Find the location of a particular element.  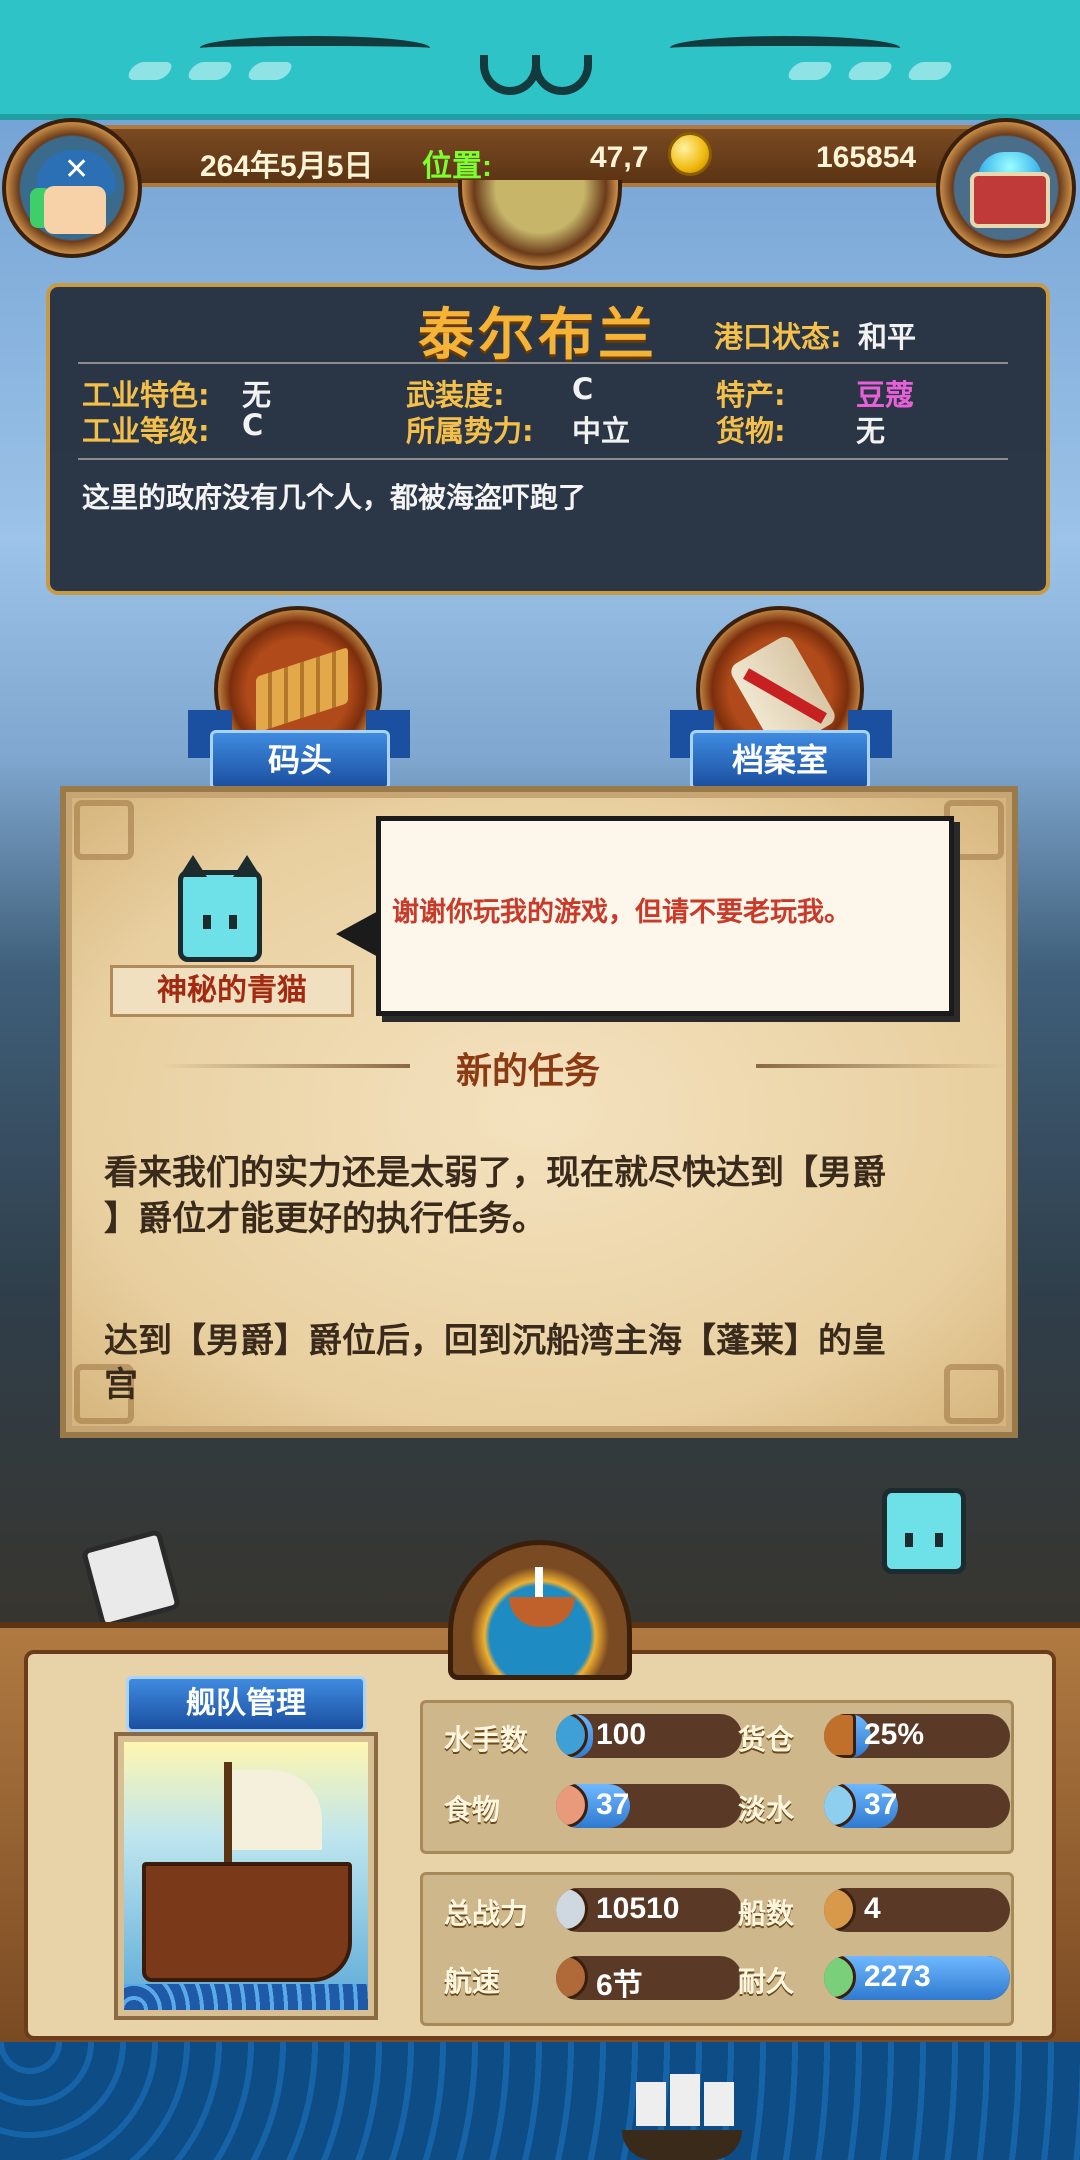

quest-text-line: 看来我们的实力还是太弱了，现在就尽快达到【男爵 is located at coordinates (495, 1173).